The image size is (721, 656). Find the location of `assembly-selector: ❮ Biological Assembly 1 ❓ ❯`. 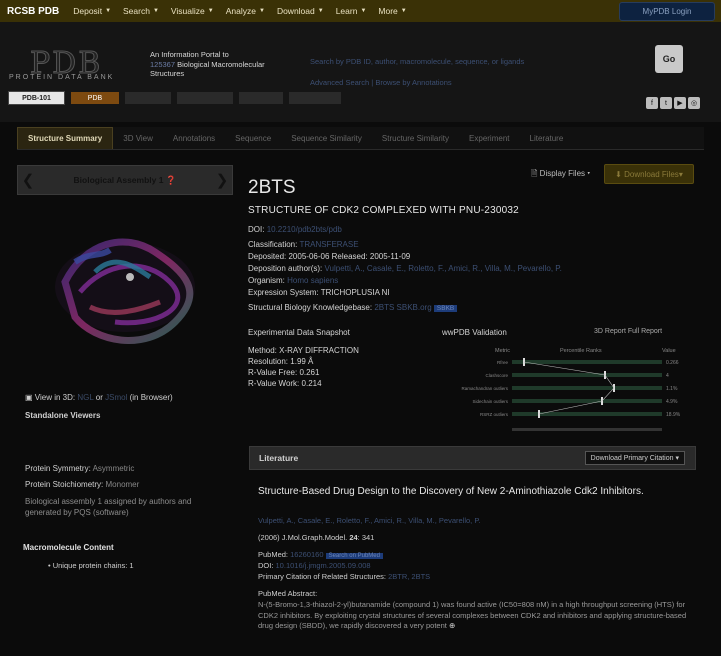

assembly-selector: ❮ Biological Assembly 1 ❓ ❯ is located at coordinates (125, 180).